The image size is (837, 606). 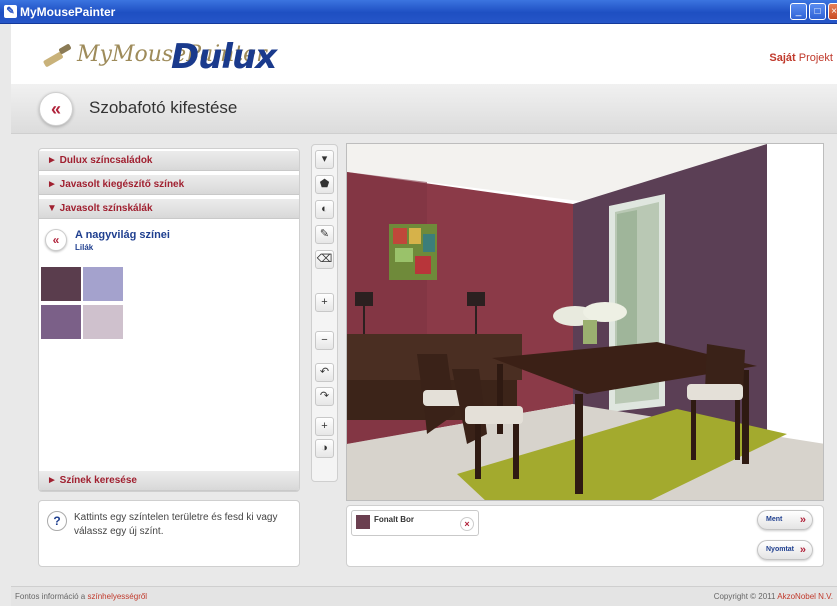 I want to click on app-header: MyMousePainter Dulux Saját Projekt, so click(x=424, y=54).